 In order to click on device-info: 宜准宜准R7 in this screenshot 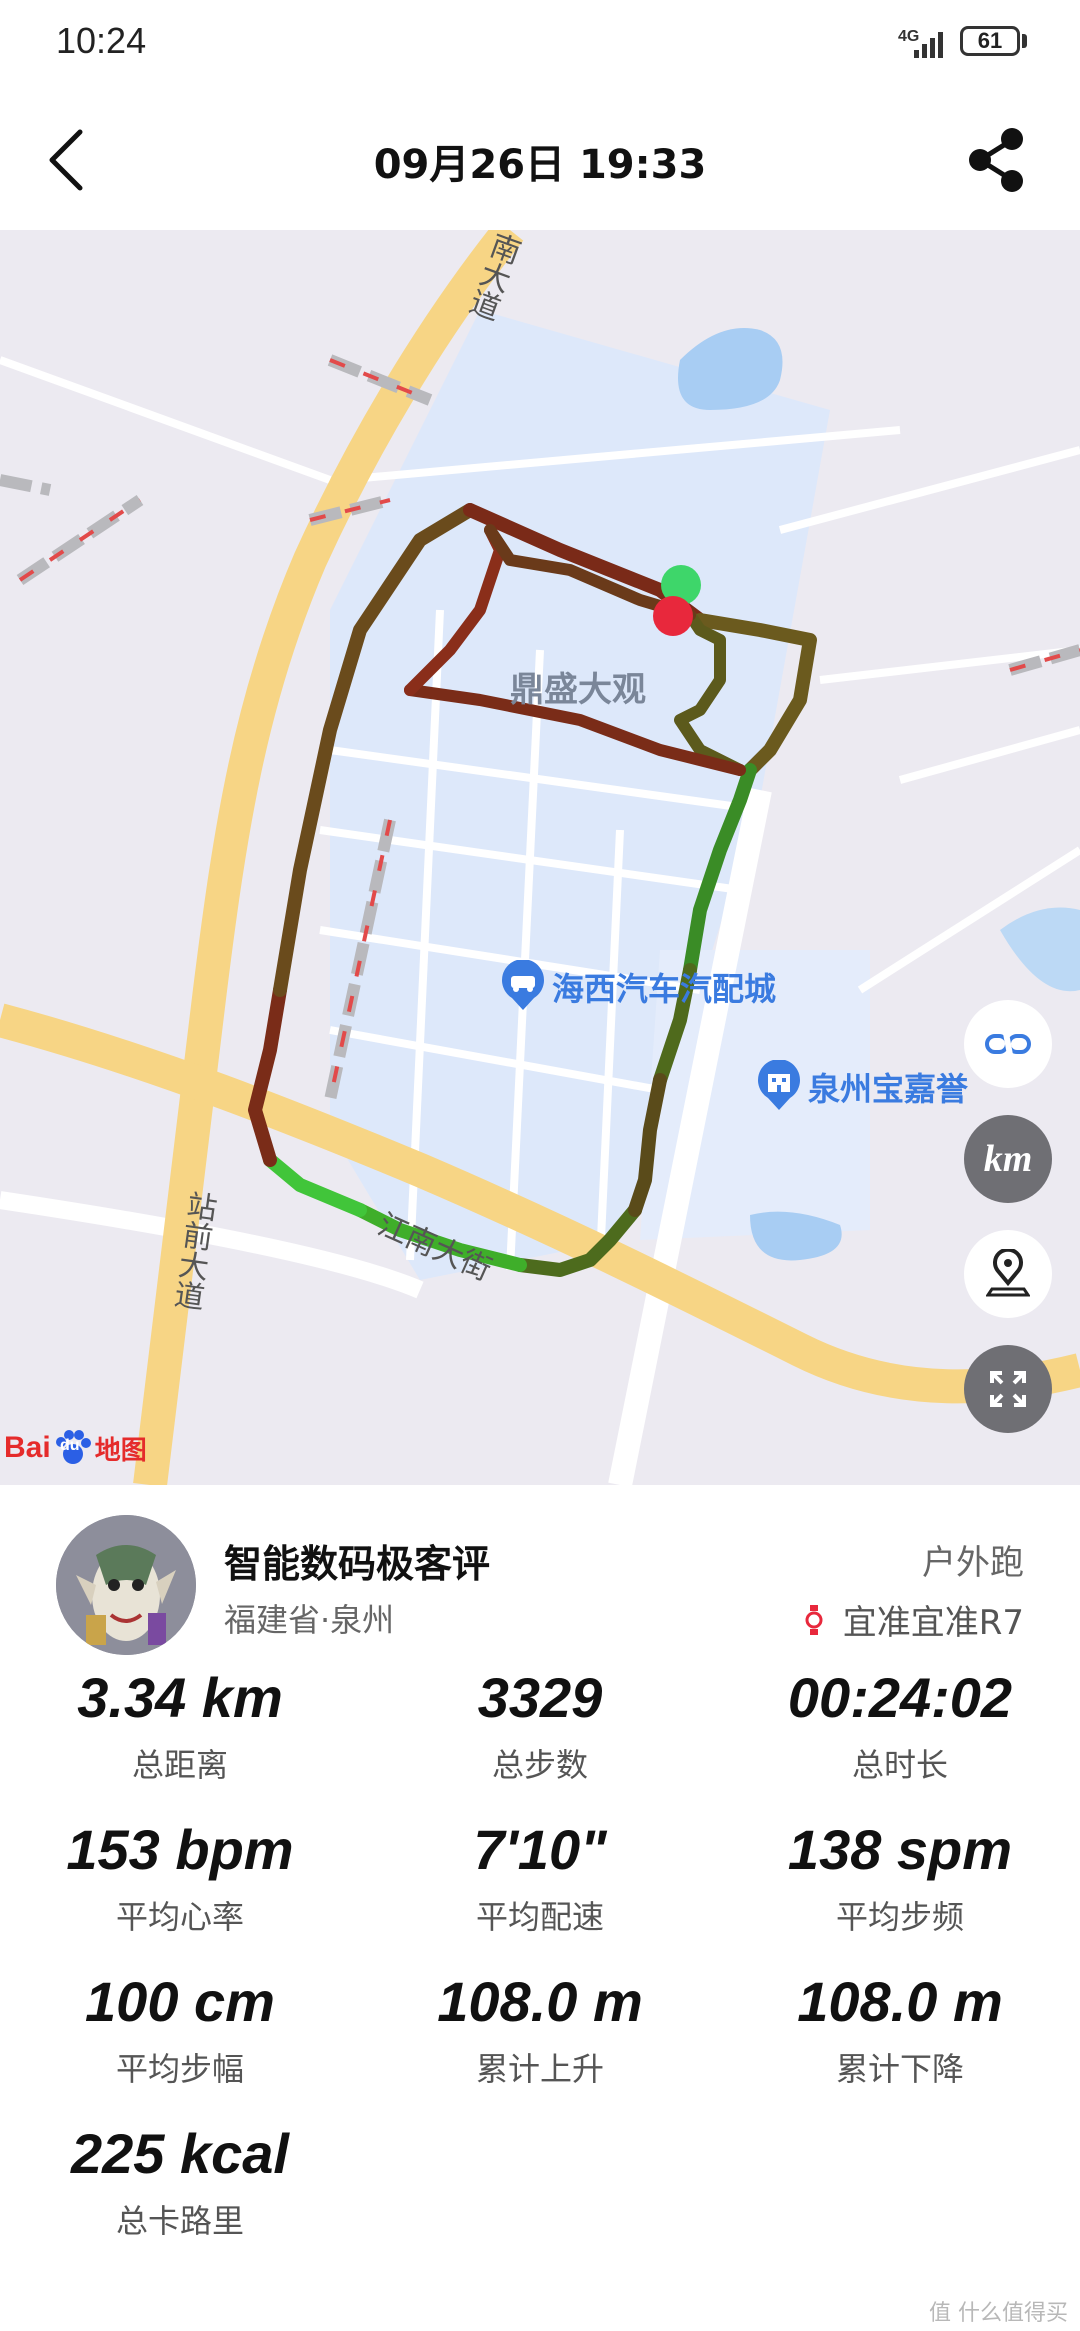, I will do `click(913, 1619)`.